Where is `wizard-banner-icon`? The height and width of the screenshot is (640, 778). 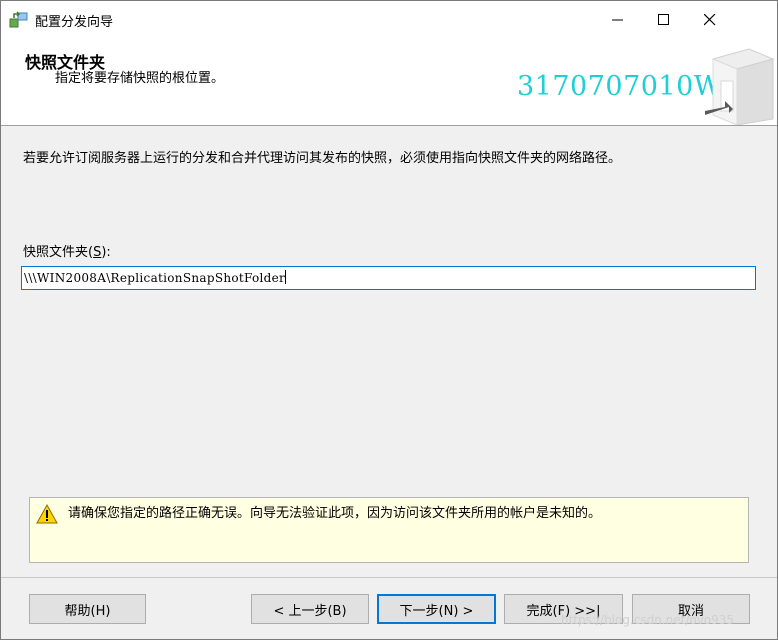
wizard-banner-icon is located at coordinates (740, 86).